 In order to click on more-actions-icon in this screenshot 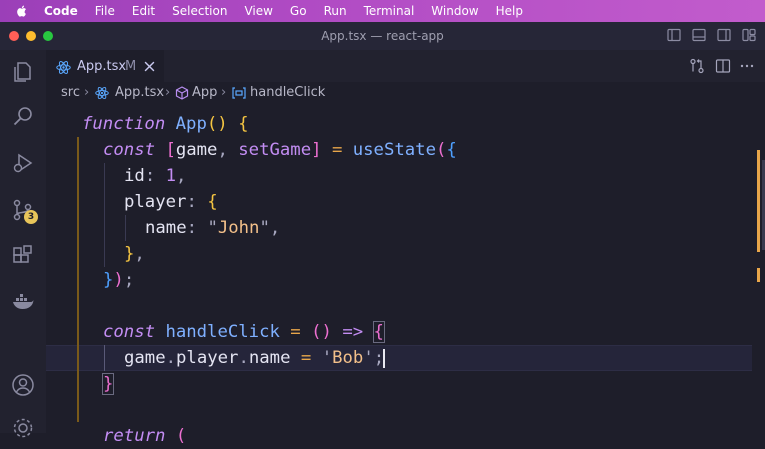, I will do `click(747, 66)`.